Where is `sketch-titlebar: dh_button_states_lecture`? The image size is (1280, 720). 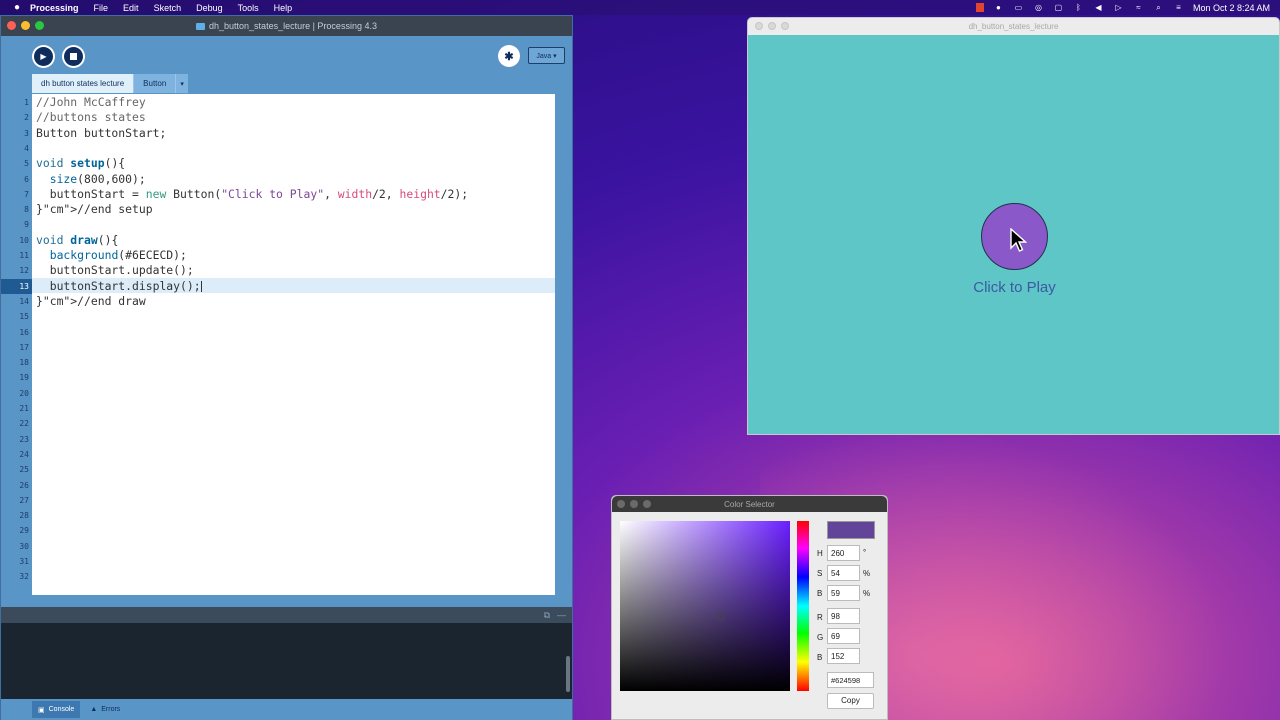 sketch-titlebar: dh_button_states_lecture is located at coordinates (1013, 26).